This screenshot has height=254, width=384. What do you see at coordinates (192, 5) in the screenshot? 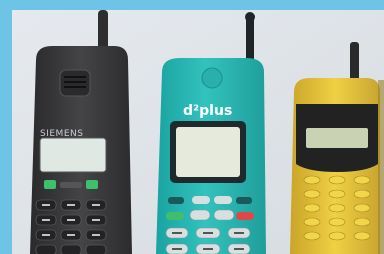
I see `top-border` at bounding box center [192, 5].